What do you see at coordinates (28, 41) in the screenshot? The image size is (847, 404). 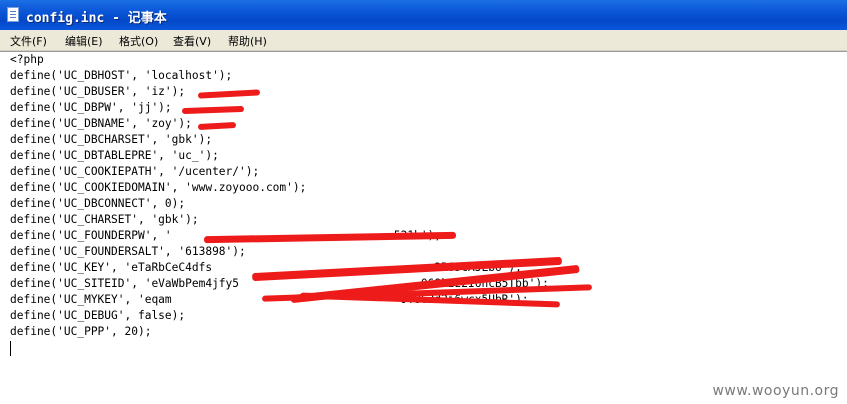 I see `menu-file: 文件(F)` at bounding box center [28, 41].